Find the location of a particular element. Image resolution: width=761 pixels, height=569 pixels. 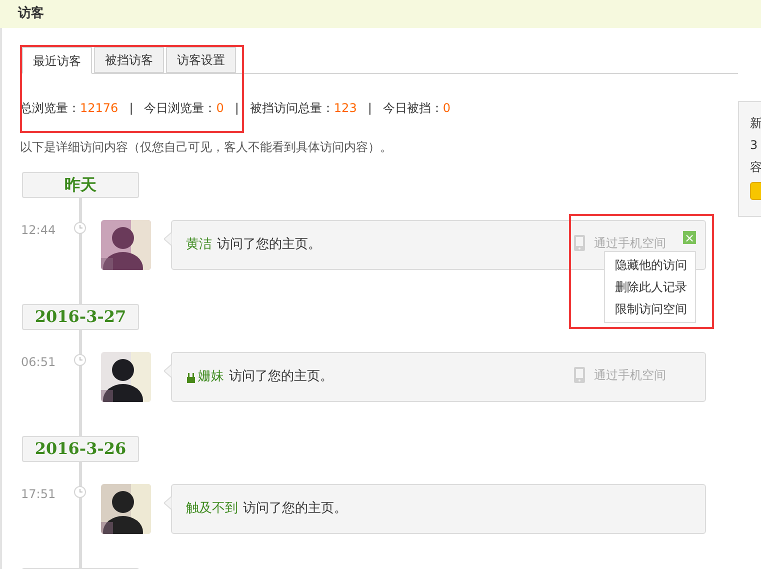

tab: 被挡访客 is located at coordinates (129, 60).